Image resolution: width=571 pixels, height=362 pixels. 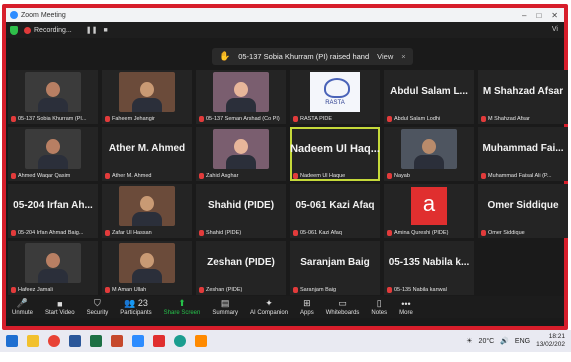 What do you see at coordinates (96, 341) in the screenshot?
I see `excel-icon` at bounding box center [96, 341].